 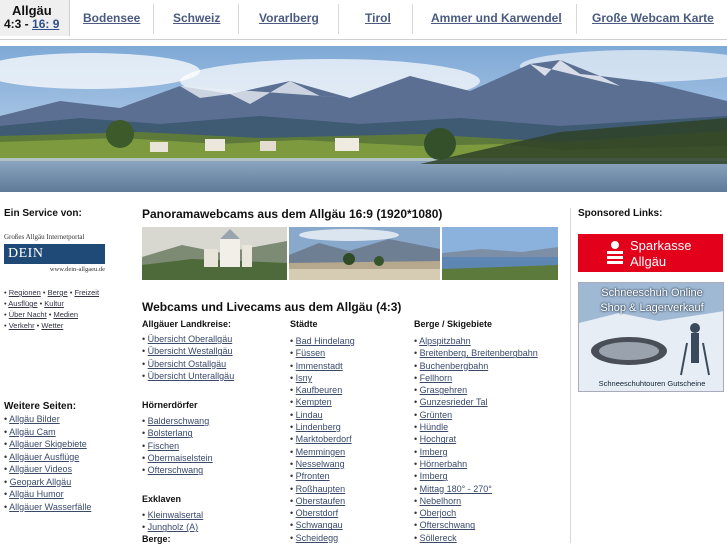 I want to click on berg-link: Alpspitzbahn, so click(x=445, y=341).